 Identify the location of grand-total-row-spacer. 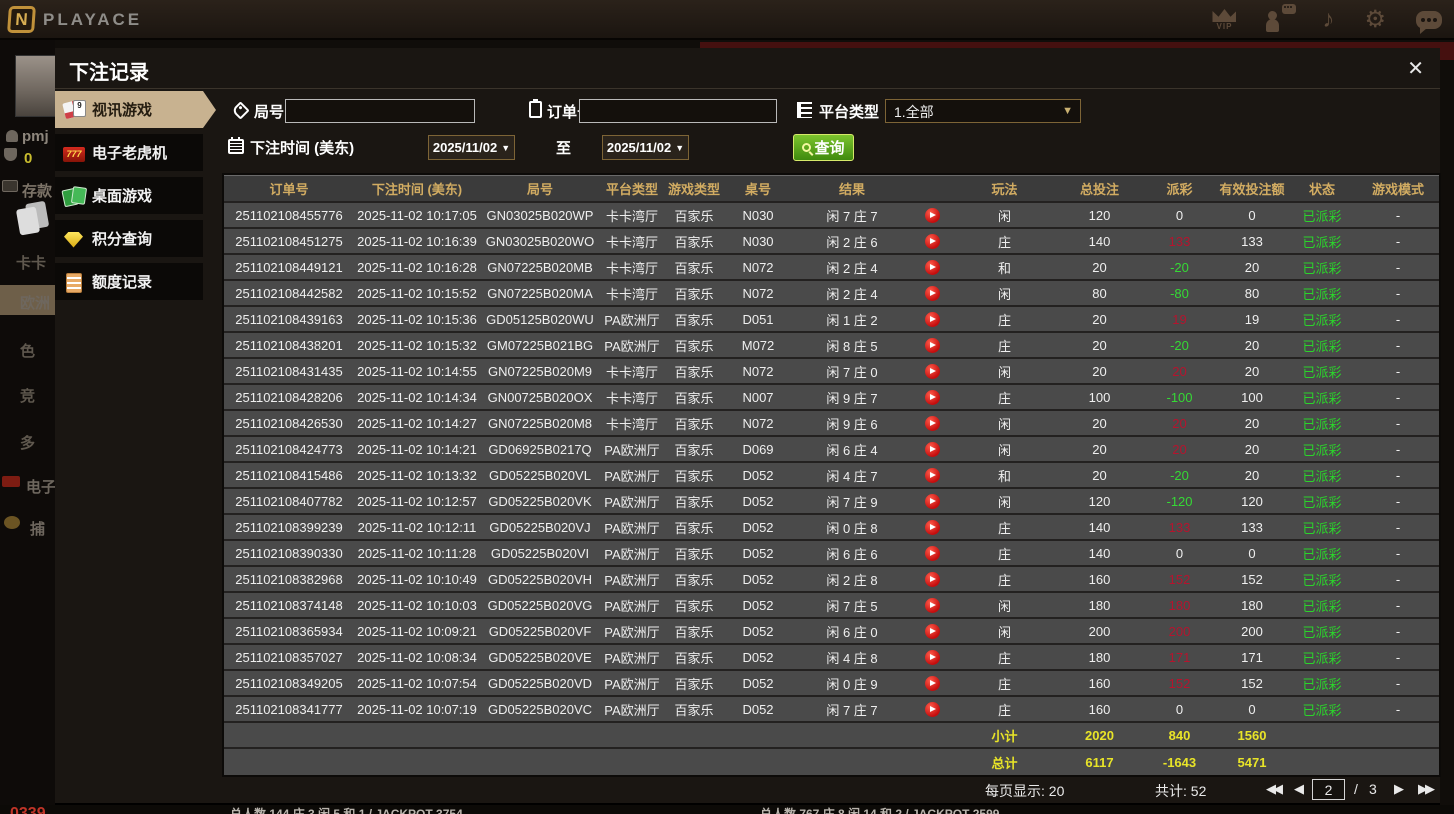
(932, 762).